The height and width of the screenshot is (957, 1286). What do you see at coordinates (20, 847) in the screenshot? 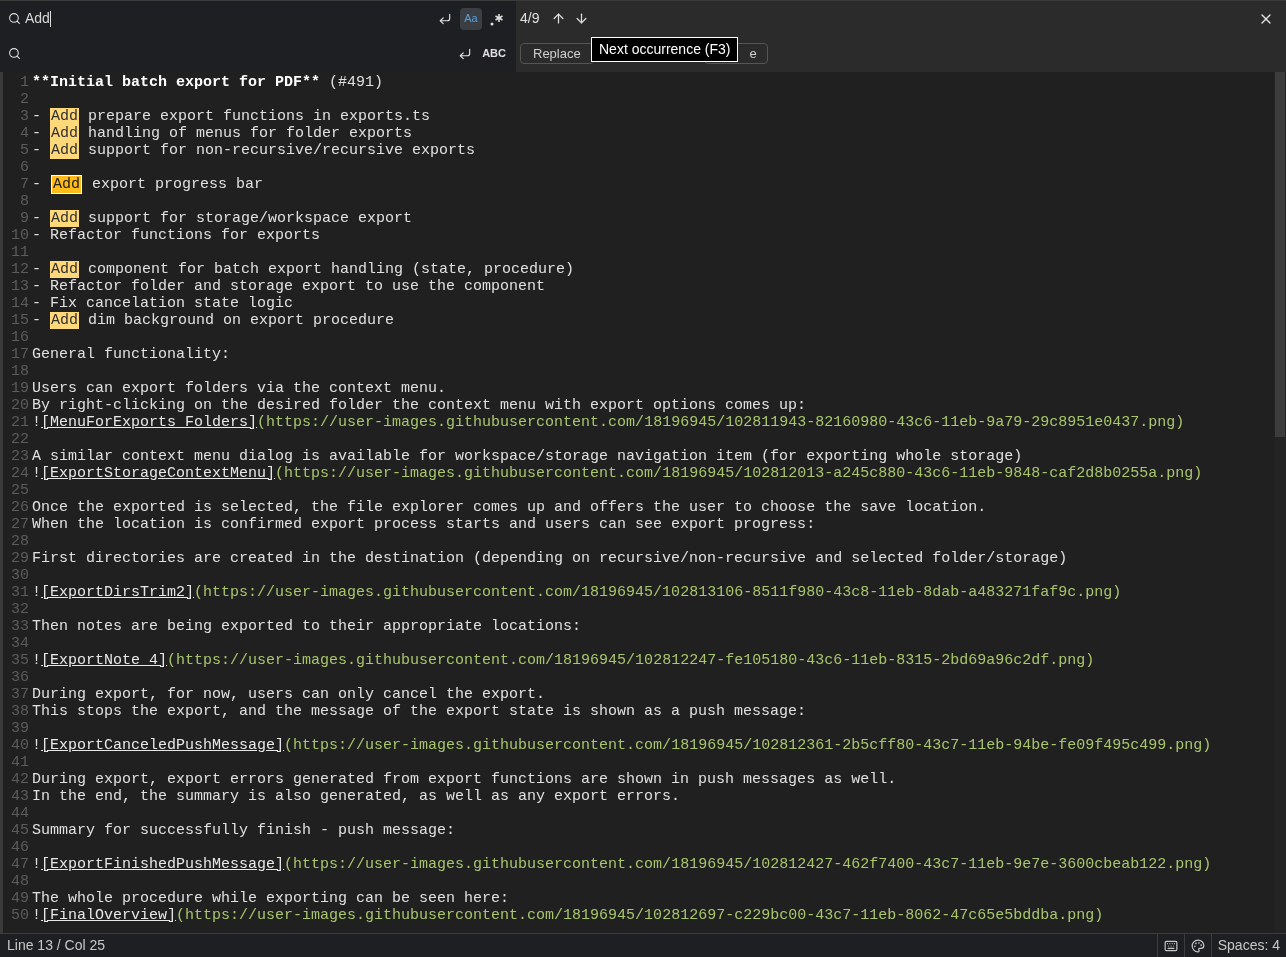
I see `line-number: 46` at bounding box center [20, 847].